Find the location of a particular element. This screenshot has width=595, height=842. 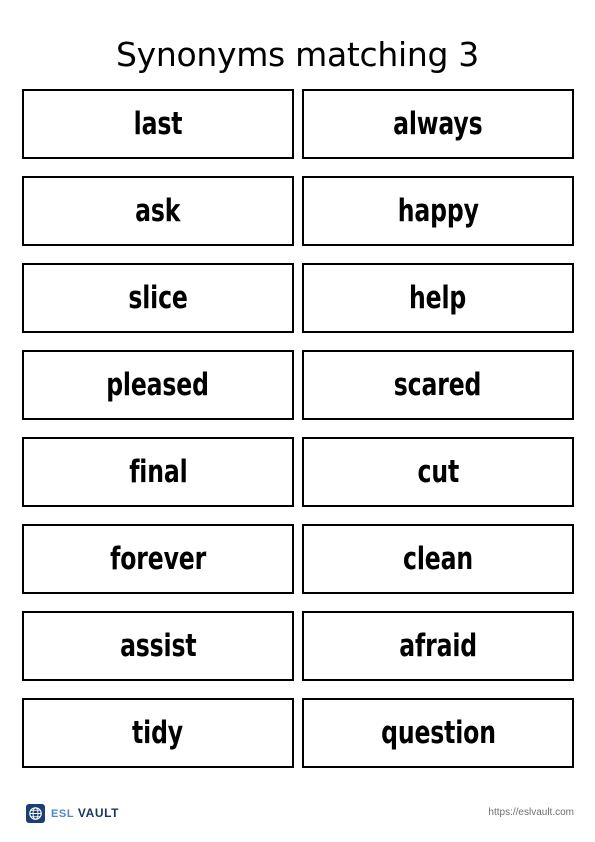

word-card-right-8: question is located at coordinates (438, 733).